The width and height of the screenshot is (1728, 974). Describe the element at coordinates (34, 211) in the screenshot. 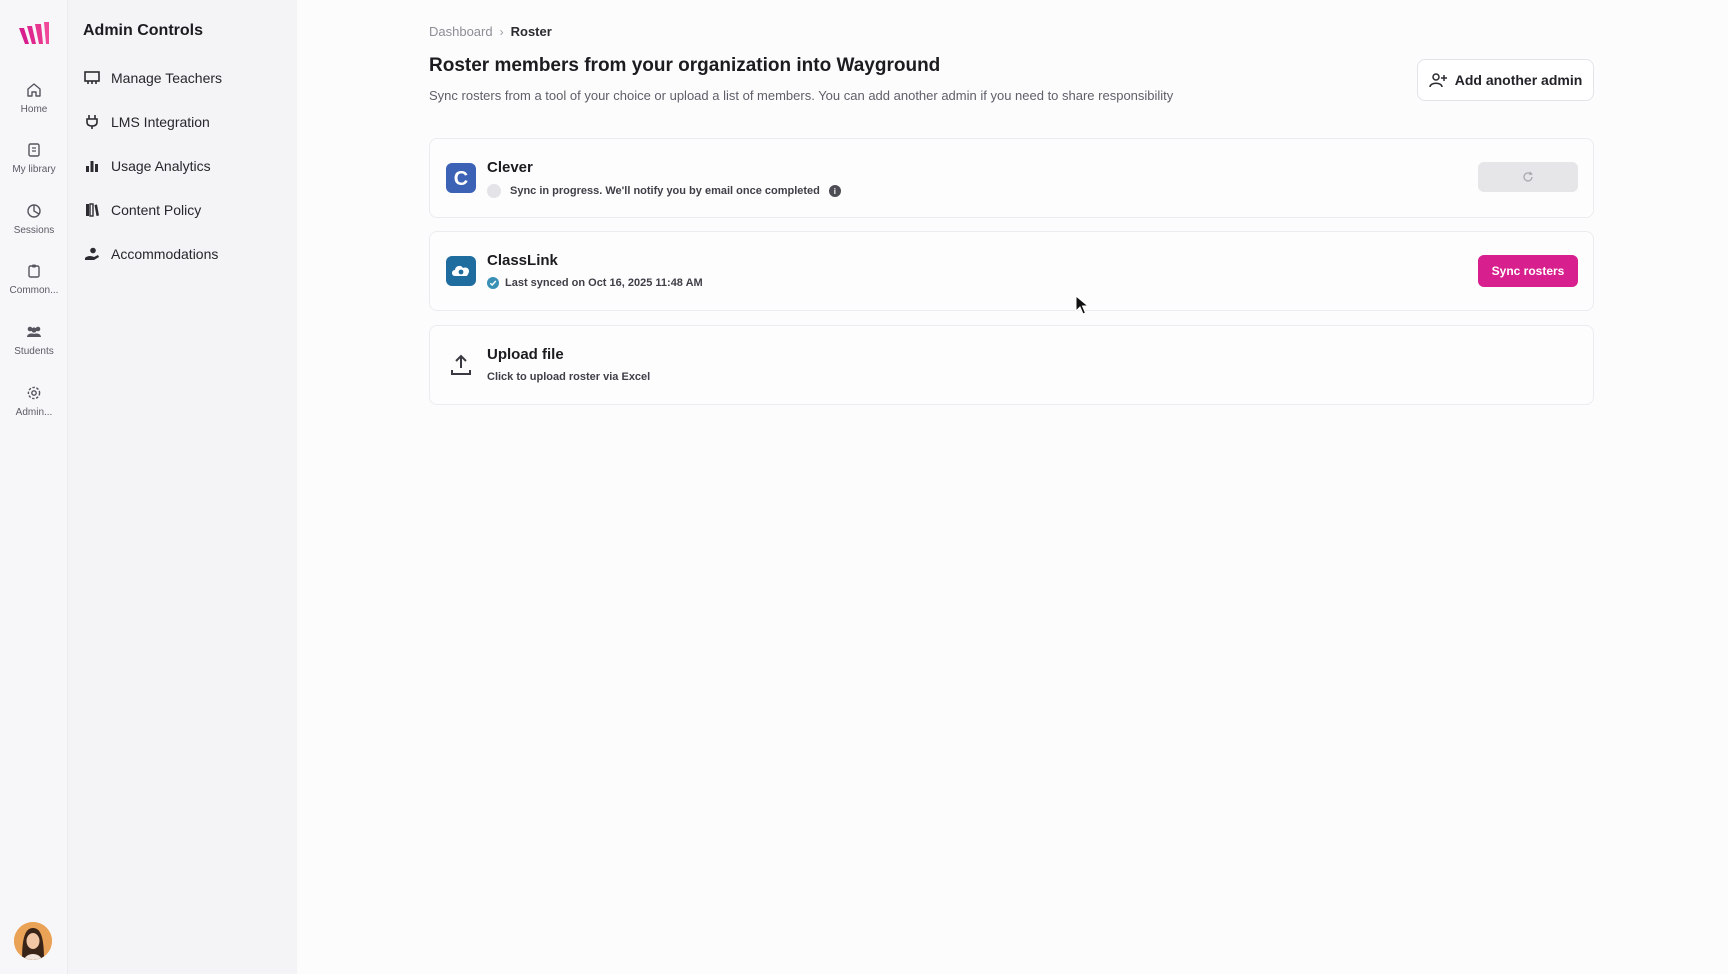

I see `sessions-icon` at that location.